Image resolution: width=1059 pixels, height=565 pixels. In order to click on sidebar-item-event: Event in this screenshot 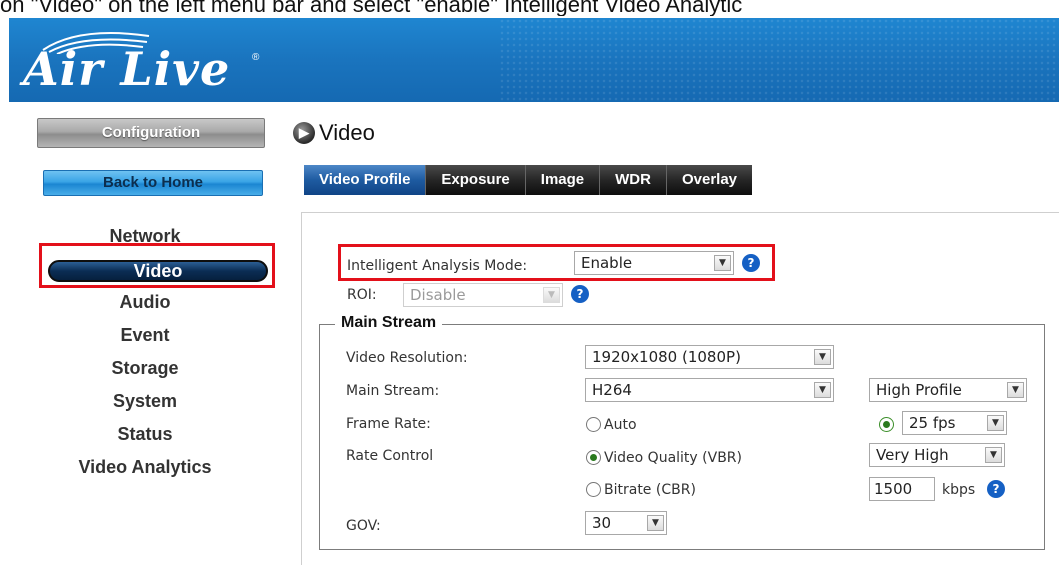, I will do `click(145, 335)`.